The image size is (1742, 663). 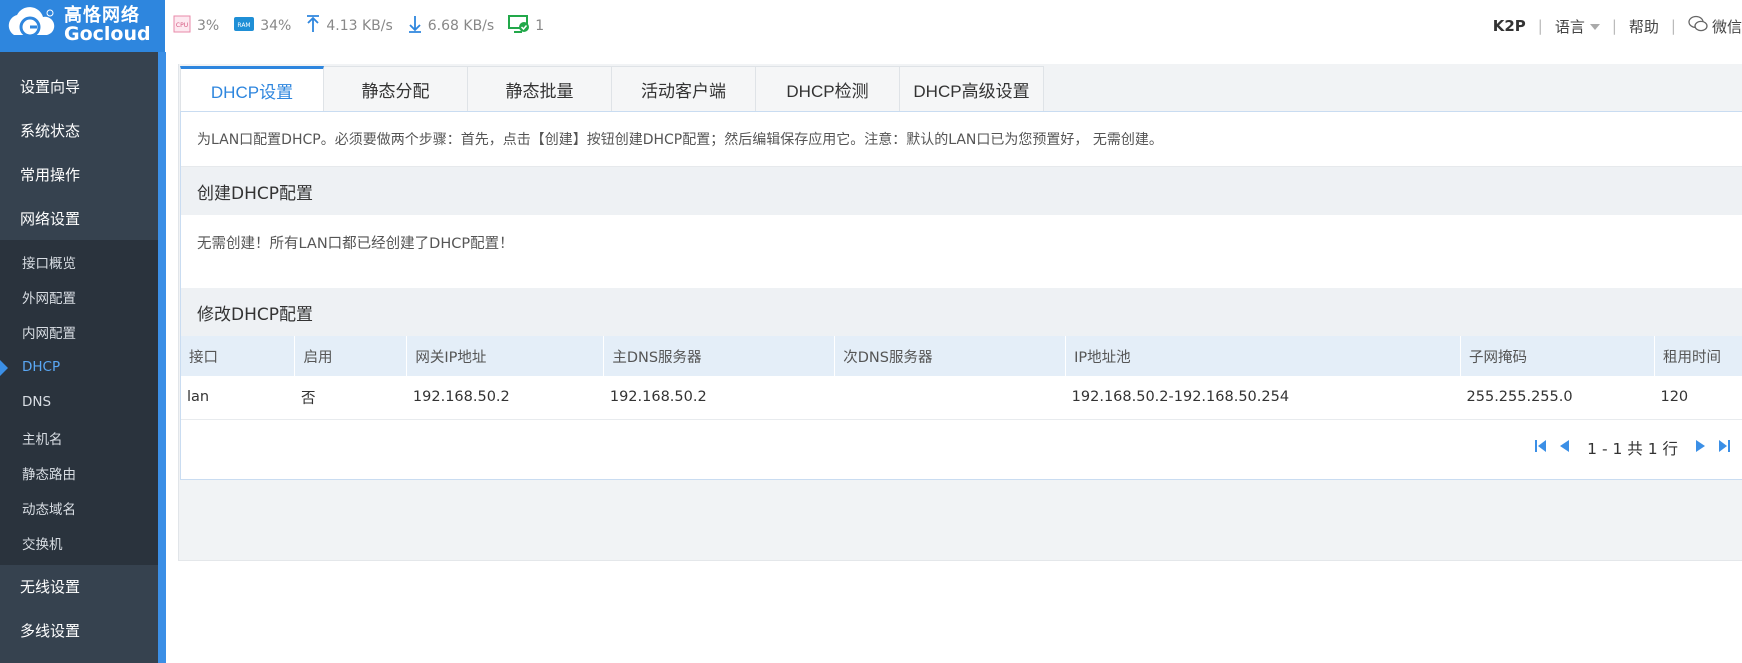 I want to click on sidebar-item-label: DHCP, so click(x=41, y=367).